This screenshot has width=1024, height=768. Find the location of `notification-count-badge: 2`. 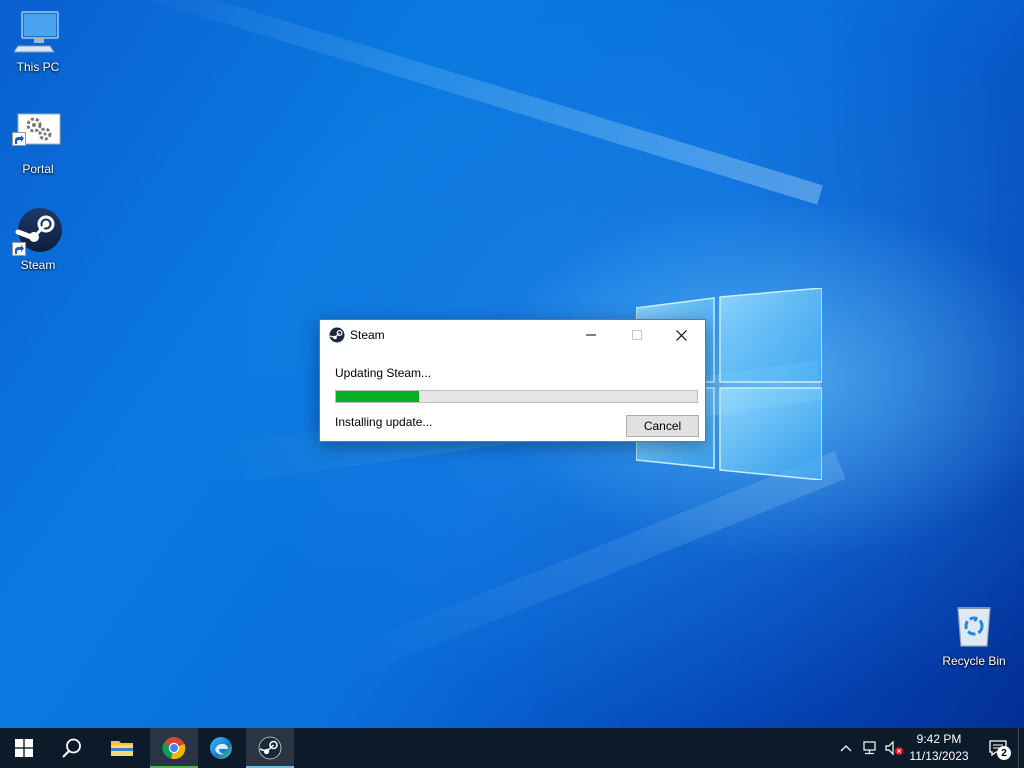

notification-count-badge: 2 is located at coordinates (1004, 753).